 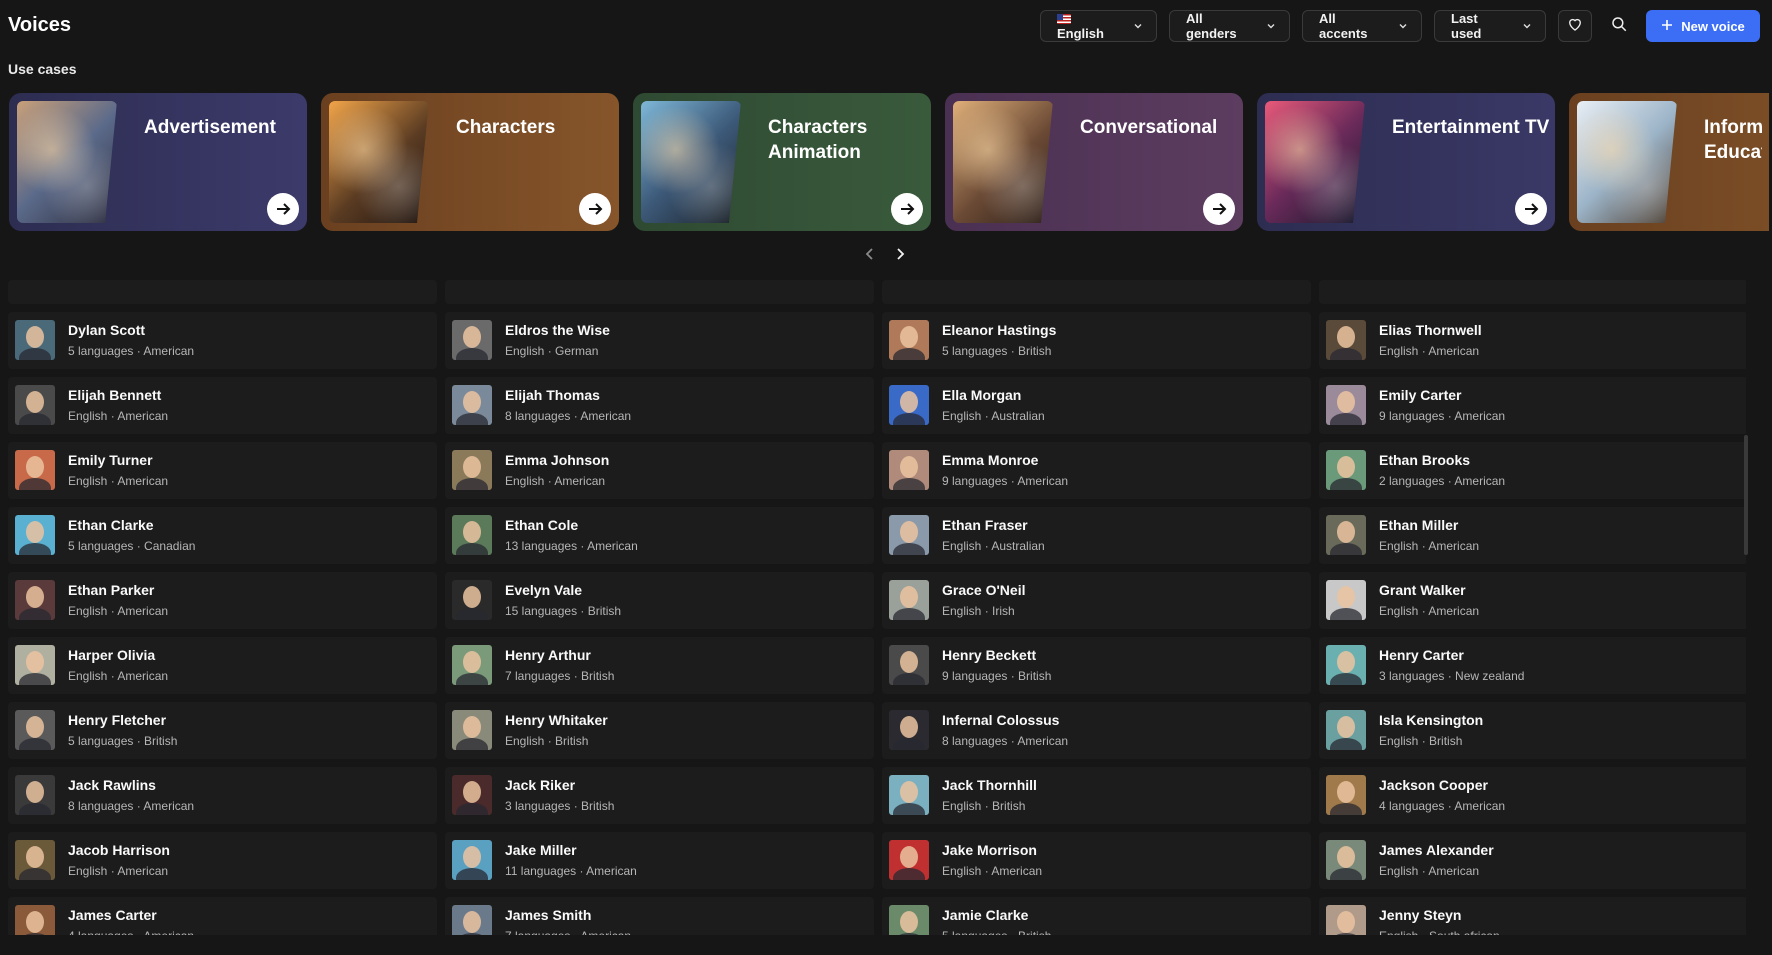 I want to click on voice-list-item: Ethan Fraser English · Australian, so click(x=1096, y=535).